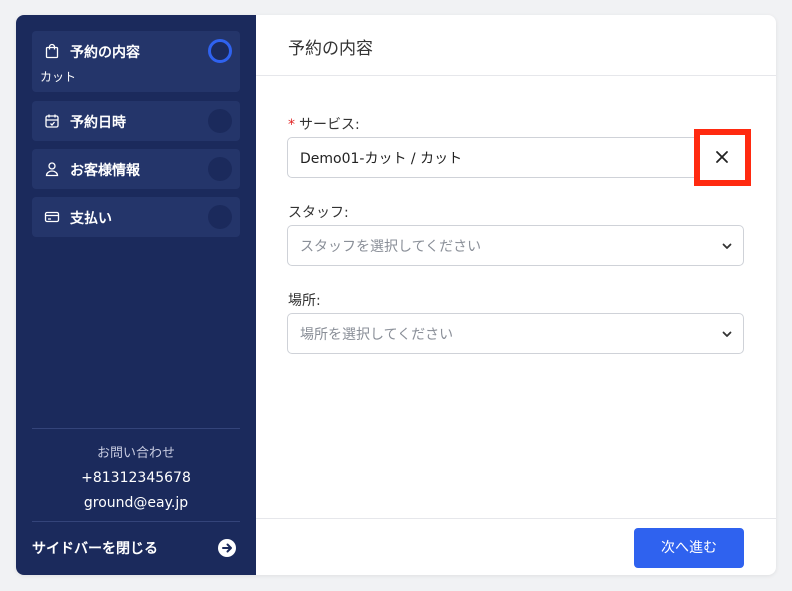 The height and width of the screenshot is (591, 792). What do you see at coordinates (304, 301) in the screenshot?
I see `location-label: 場所:` at bounding box center [304, 301].